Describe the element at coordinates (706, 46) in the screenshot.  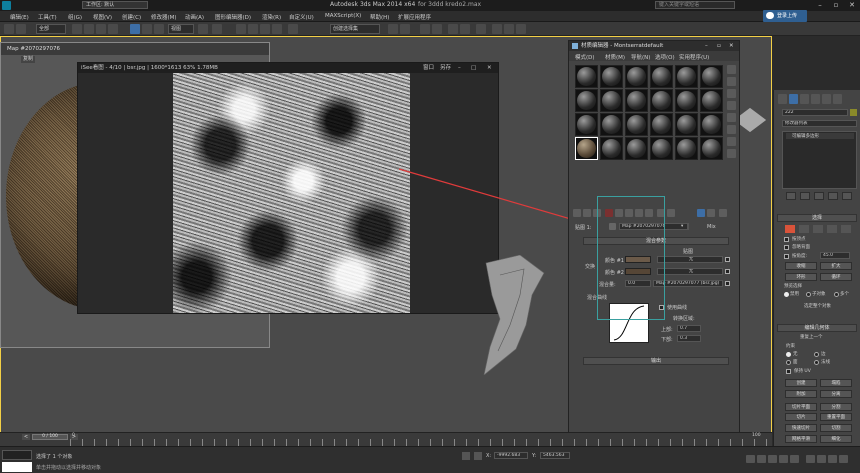
I see `mated-minimize-icon: –` at that location.